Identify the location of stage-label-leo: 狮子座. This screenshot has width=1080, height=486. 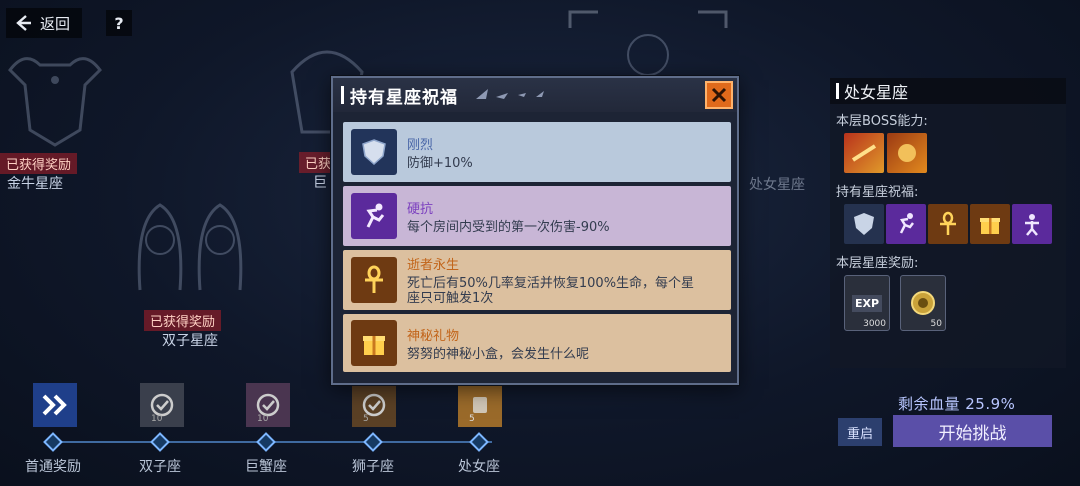
(373, 467).